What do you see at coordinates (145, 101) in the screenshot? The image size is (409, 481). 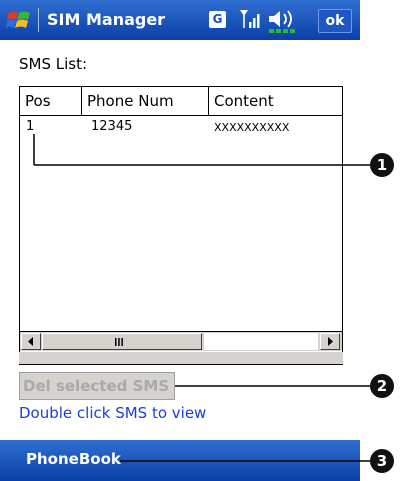 I see `column-header-phone-num: Phone Num` at bounding box center [145, 101].